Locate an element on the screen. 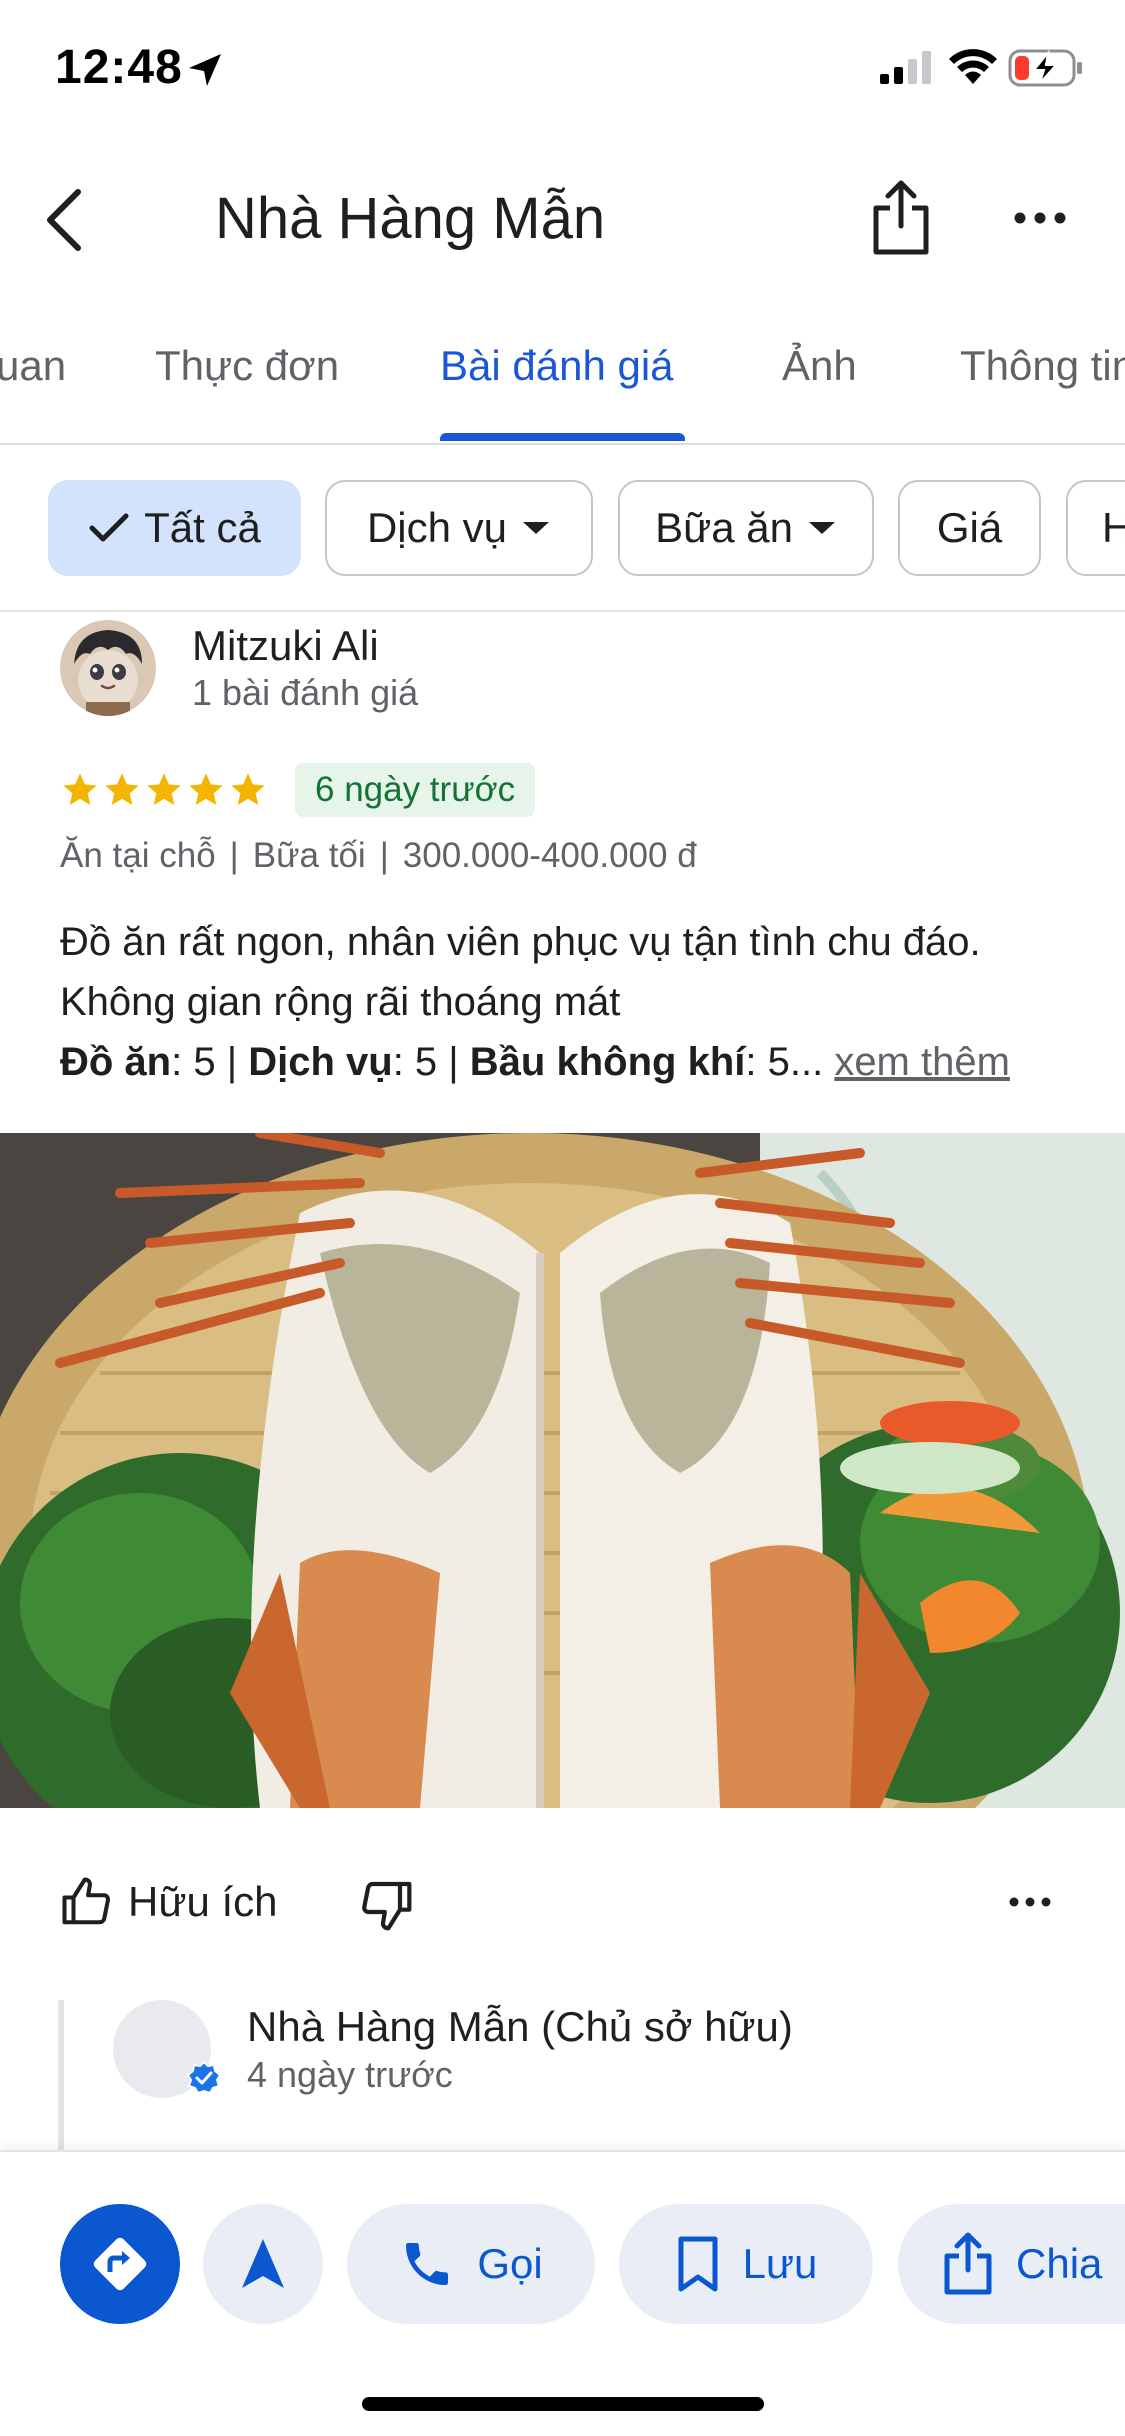 This screenshot has width=1125, height=2436. filter-chip-meal: Bữa ăn is located at coordinates (746, 528).